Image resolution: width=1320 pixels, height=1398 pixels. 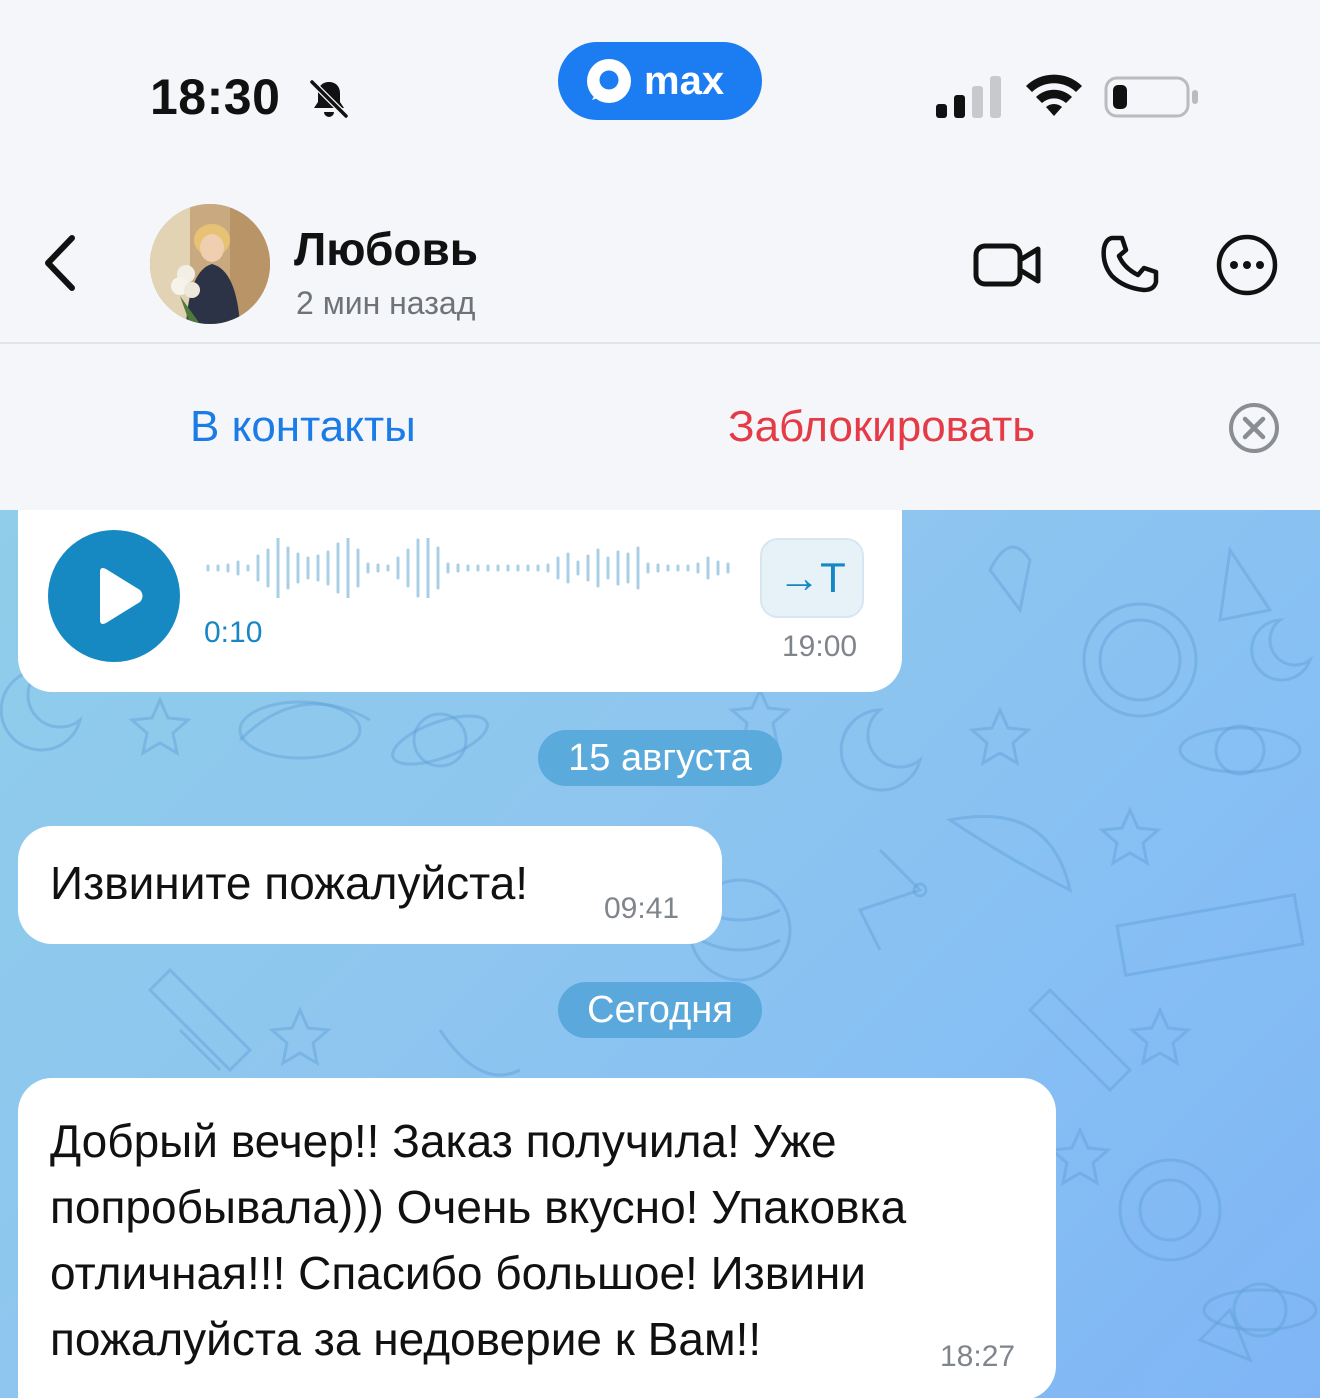 I want to click on bell-muted-icon, so click(x=329, y=99).